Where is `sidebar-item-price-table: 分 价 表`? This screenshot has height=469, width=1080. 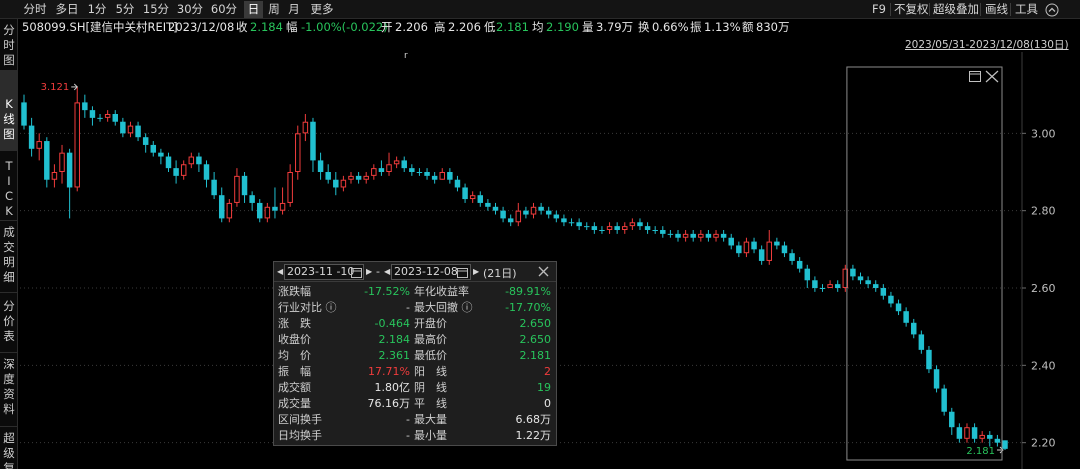 sidebar-item-price-table: 分 价 表 is located at coordinates (9, 323).